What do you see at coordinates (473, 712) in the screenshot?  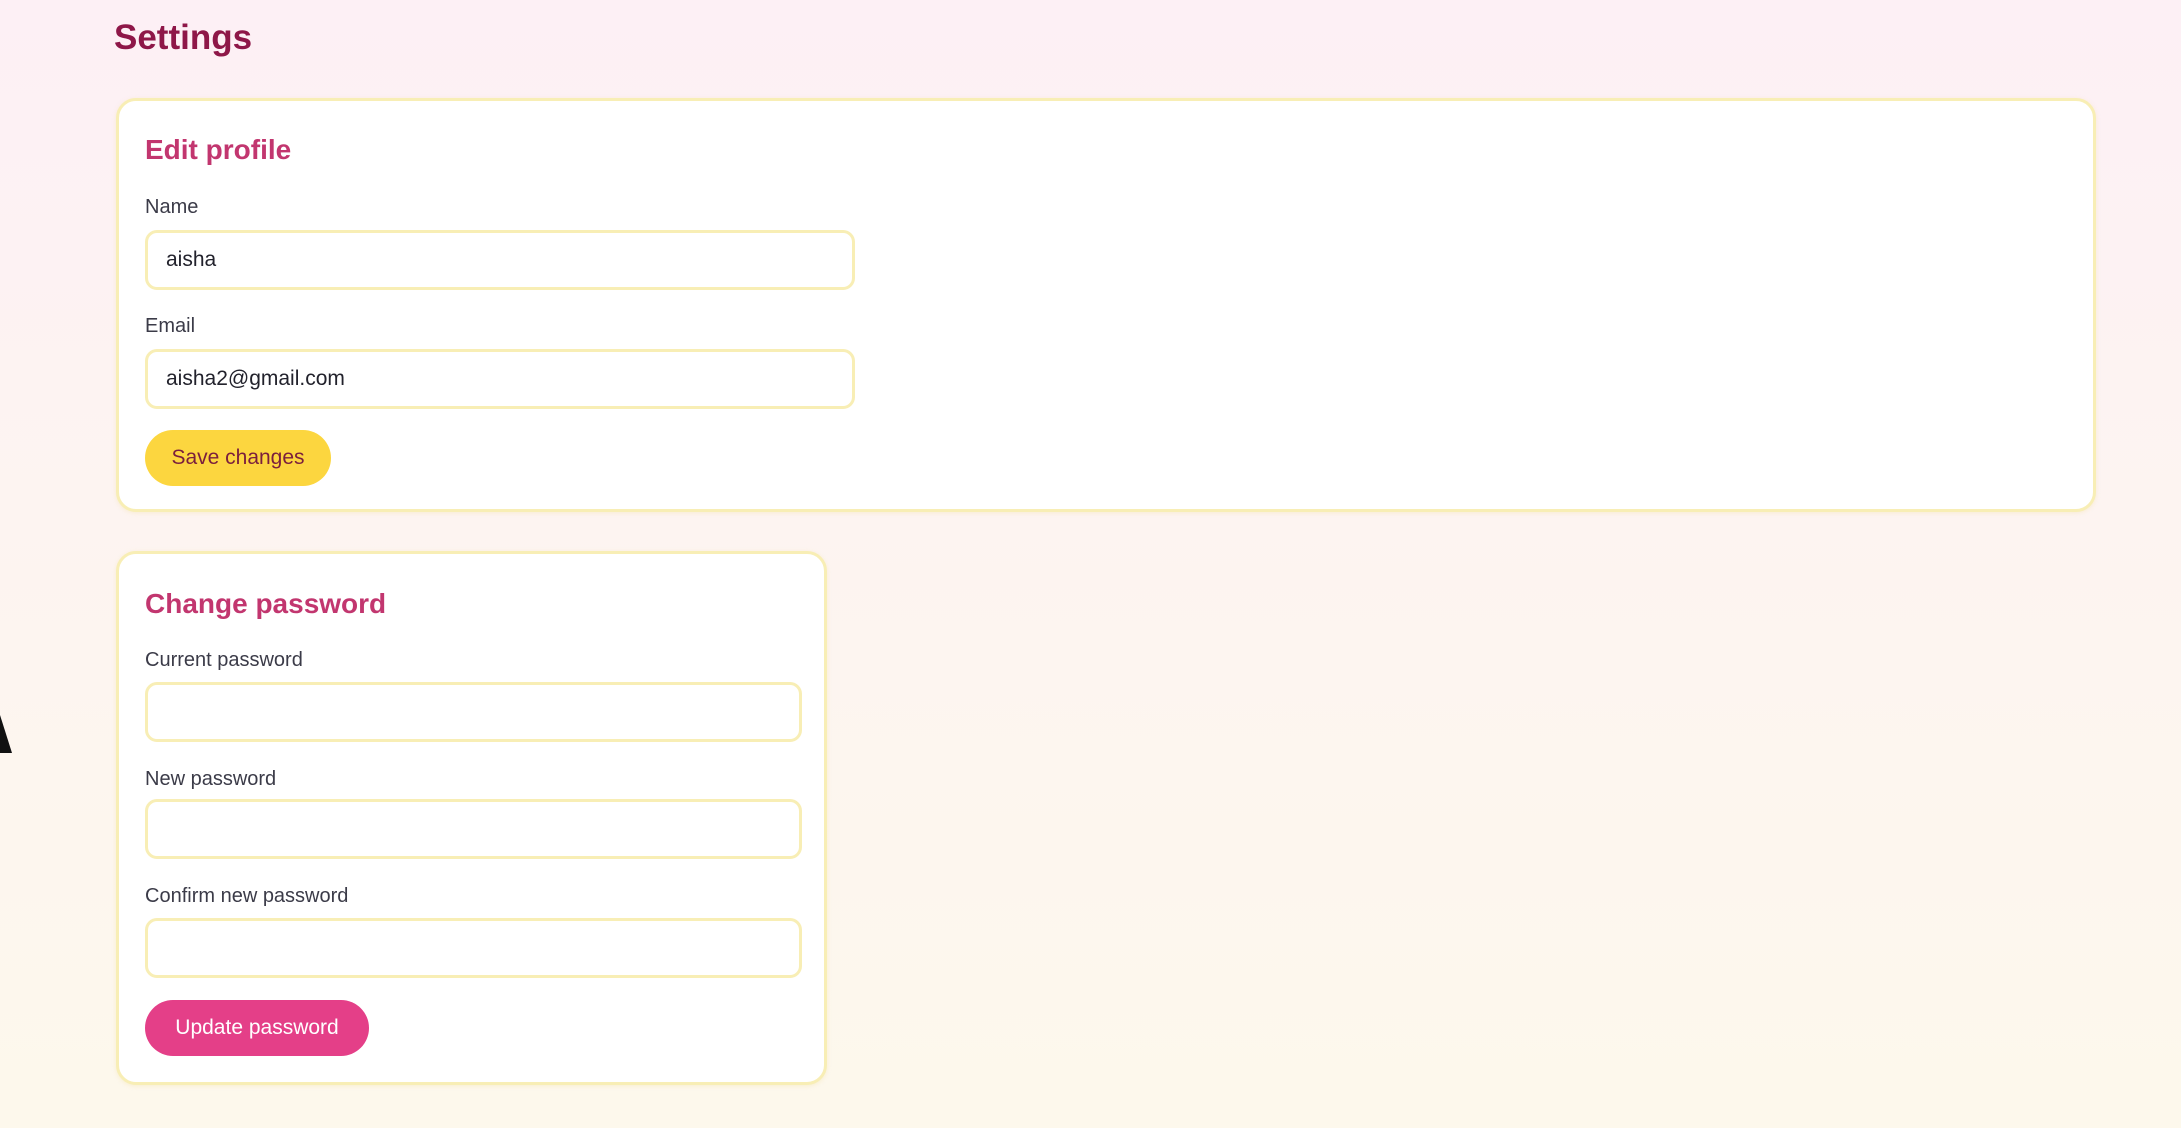 I see `current-password-input` at bounding box center [473, 712].